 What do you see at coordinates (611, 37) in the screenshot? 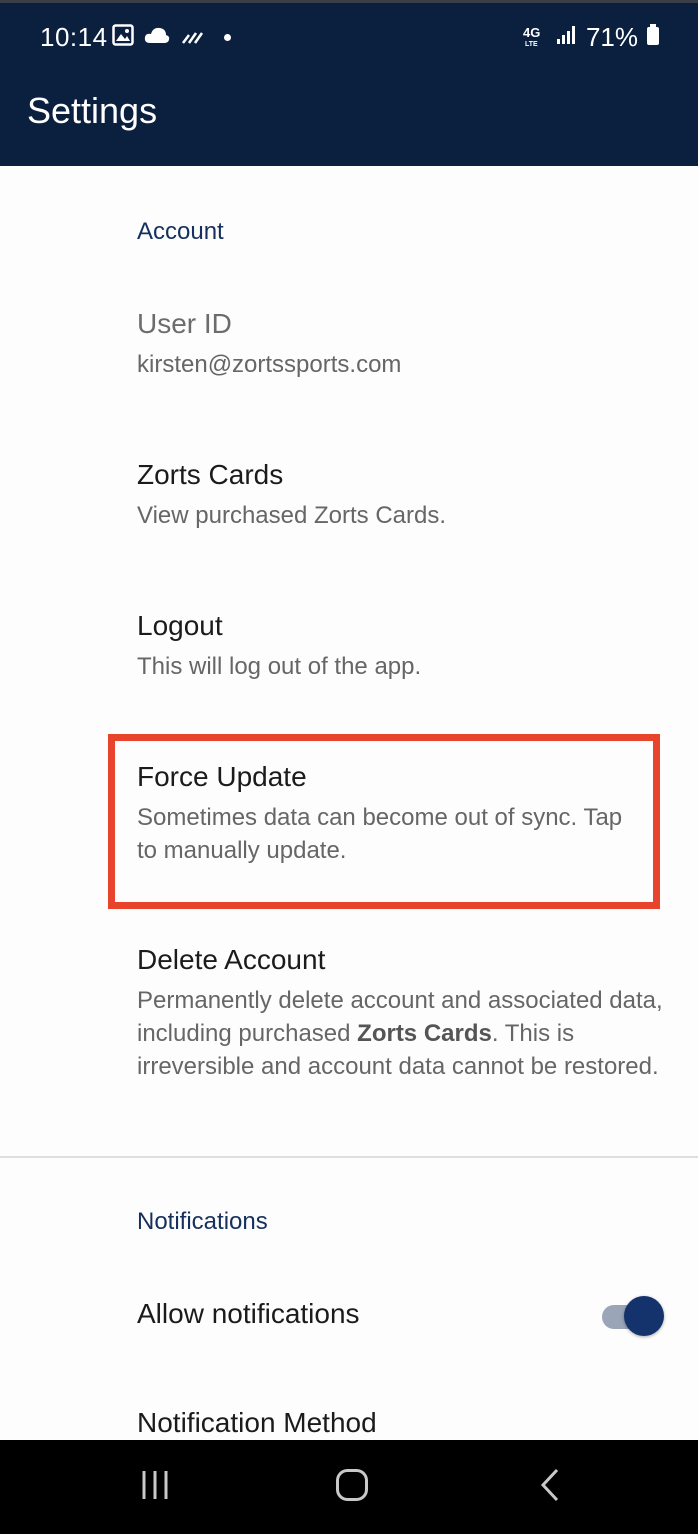
I see `battery-percent: 71%` at bounding box center [611, 37].